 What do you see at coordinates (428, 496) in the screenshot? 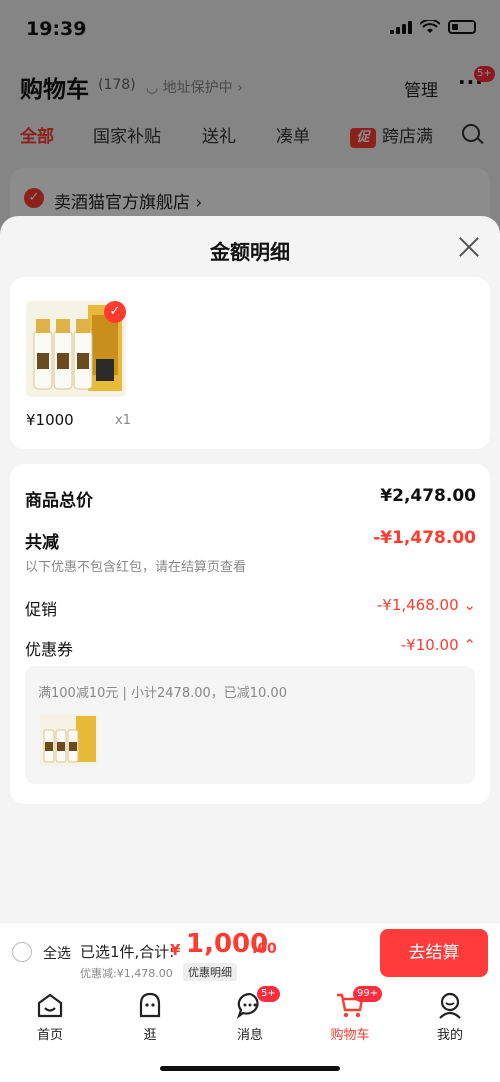
I see `total-value: ¥2,478.00` at bounding box center [428, 496].